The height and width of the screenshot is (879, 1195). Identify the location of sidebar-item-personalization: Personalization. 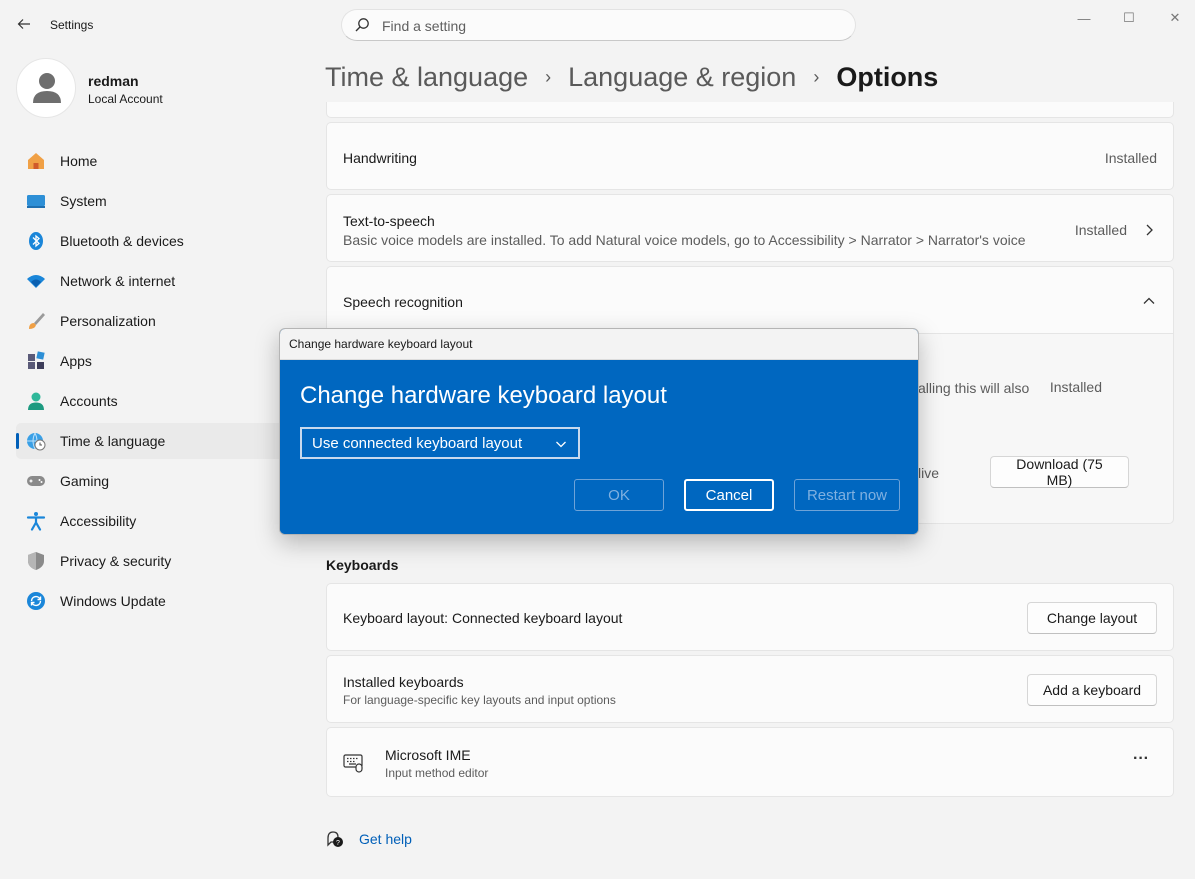
(151, 321).